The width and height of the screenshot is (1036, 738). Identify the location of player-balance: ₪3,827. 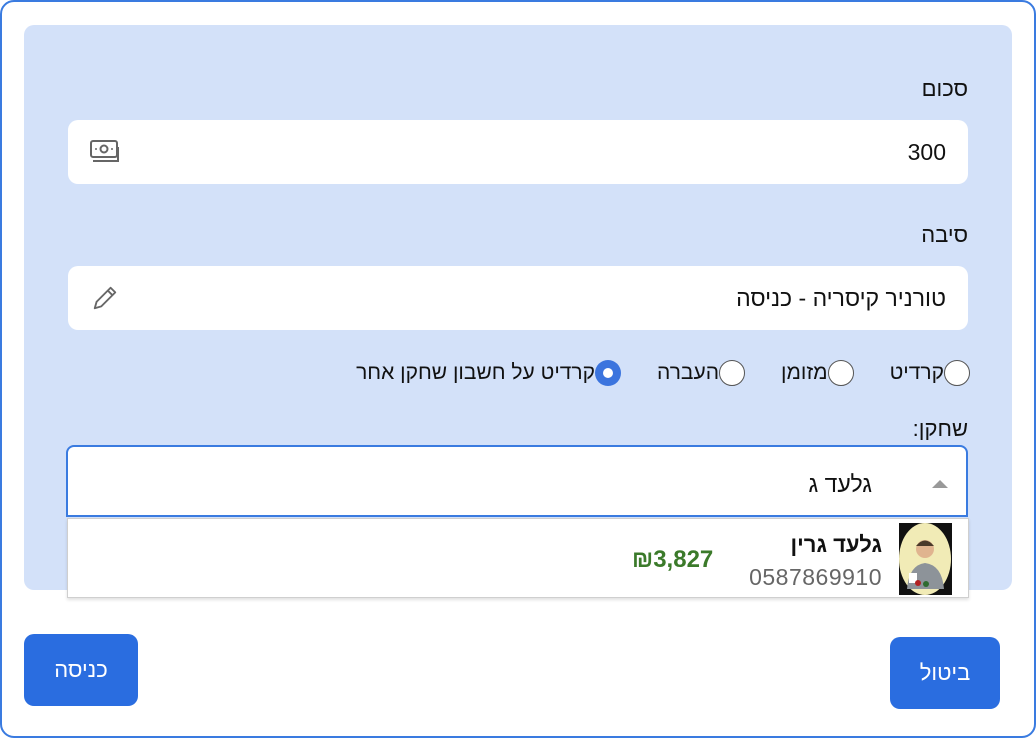
(673, 559).